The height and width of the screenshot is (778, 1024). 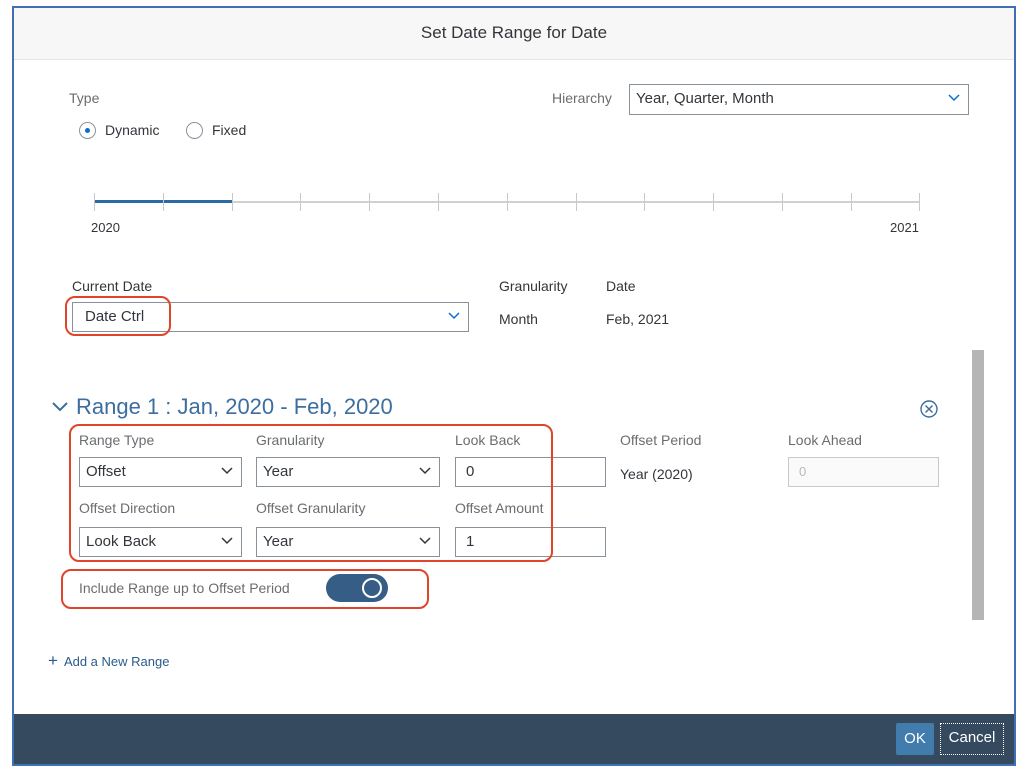 I want to click on offset-period-label: Offset Period, so click(x=661, y=440).